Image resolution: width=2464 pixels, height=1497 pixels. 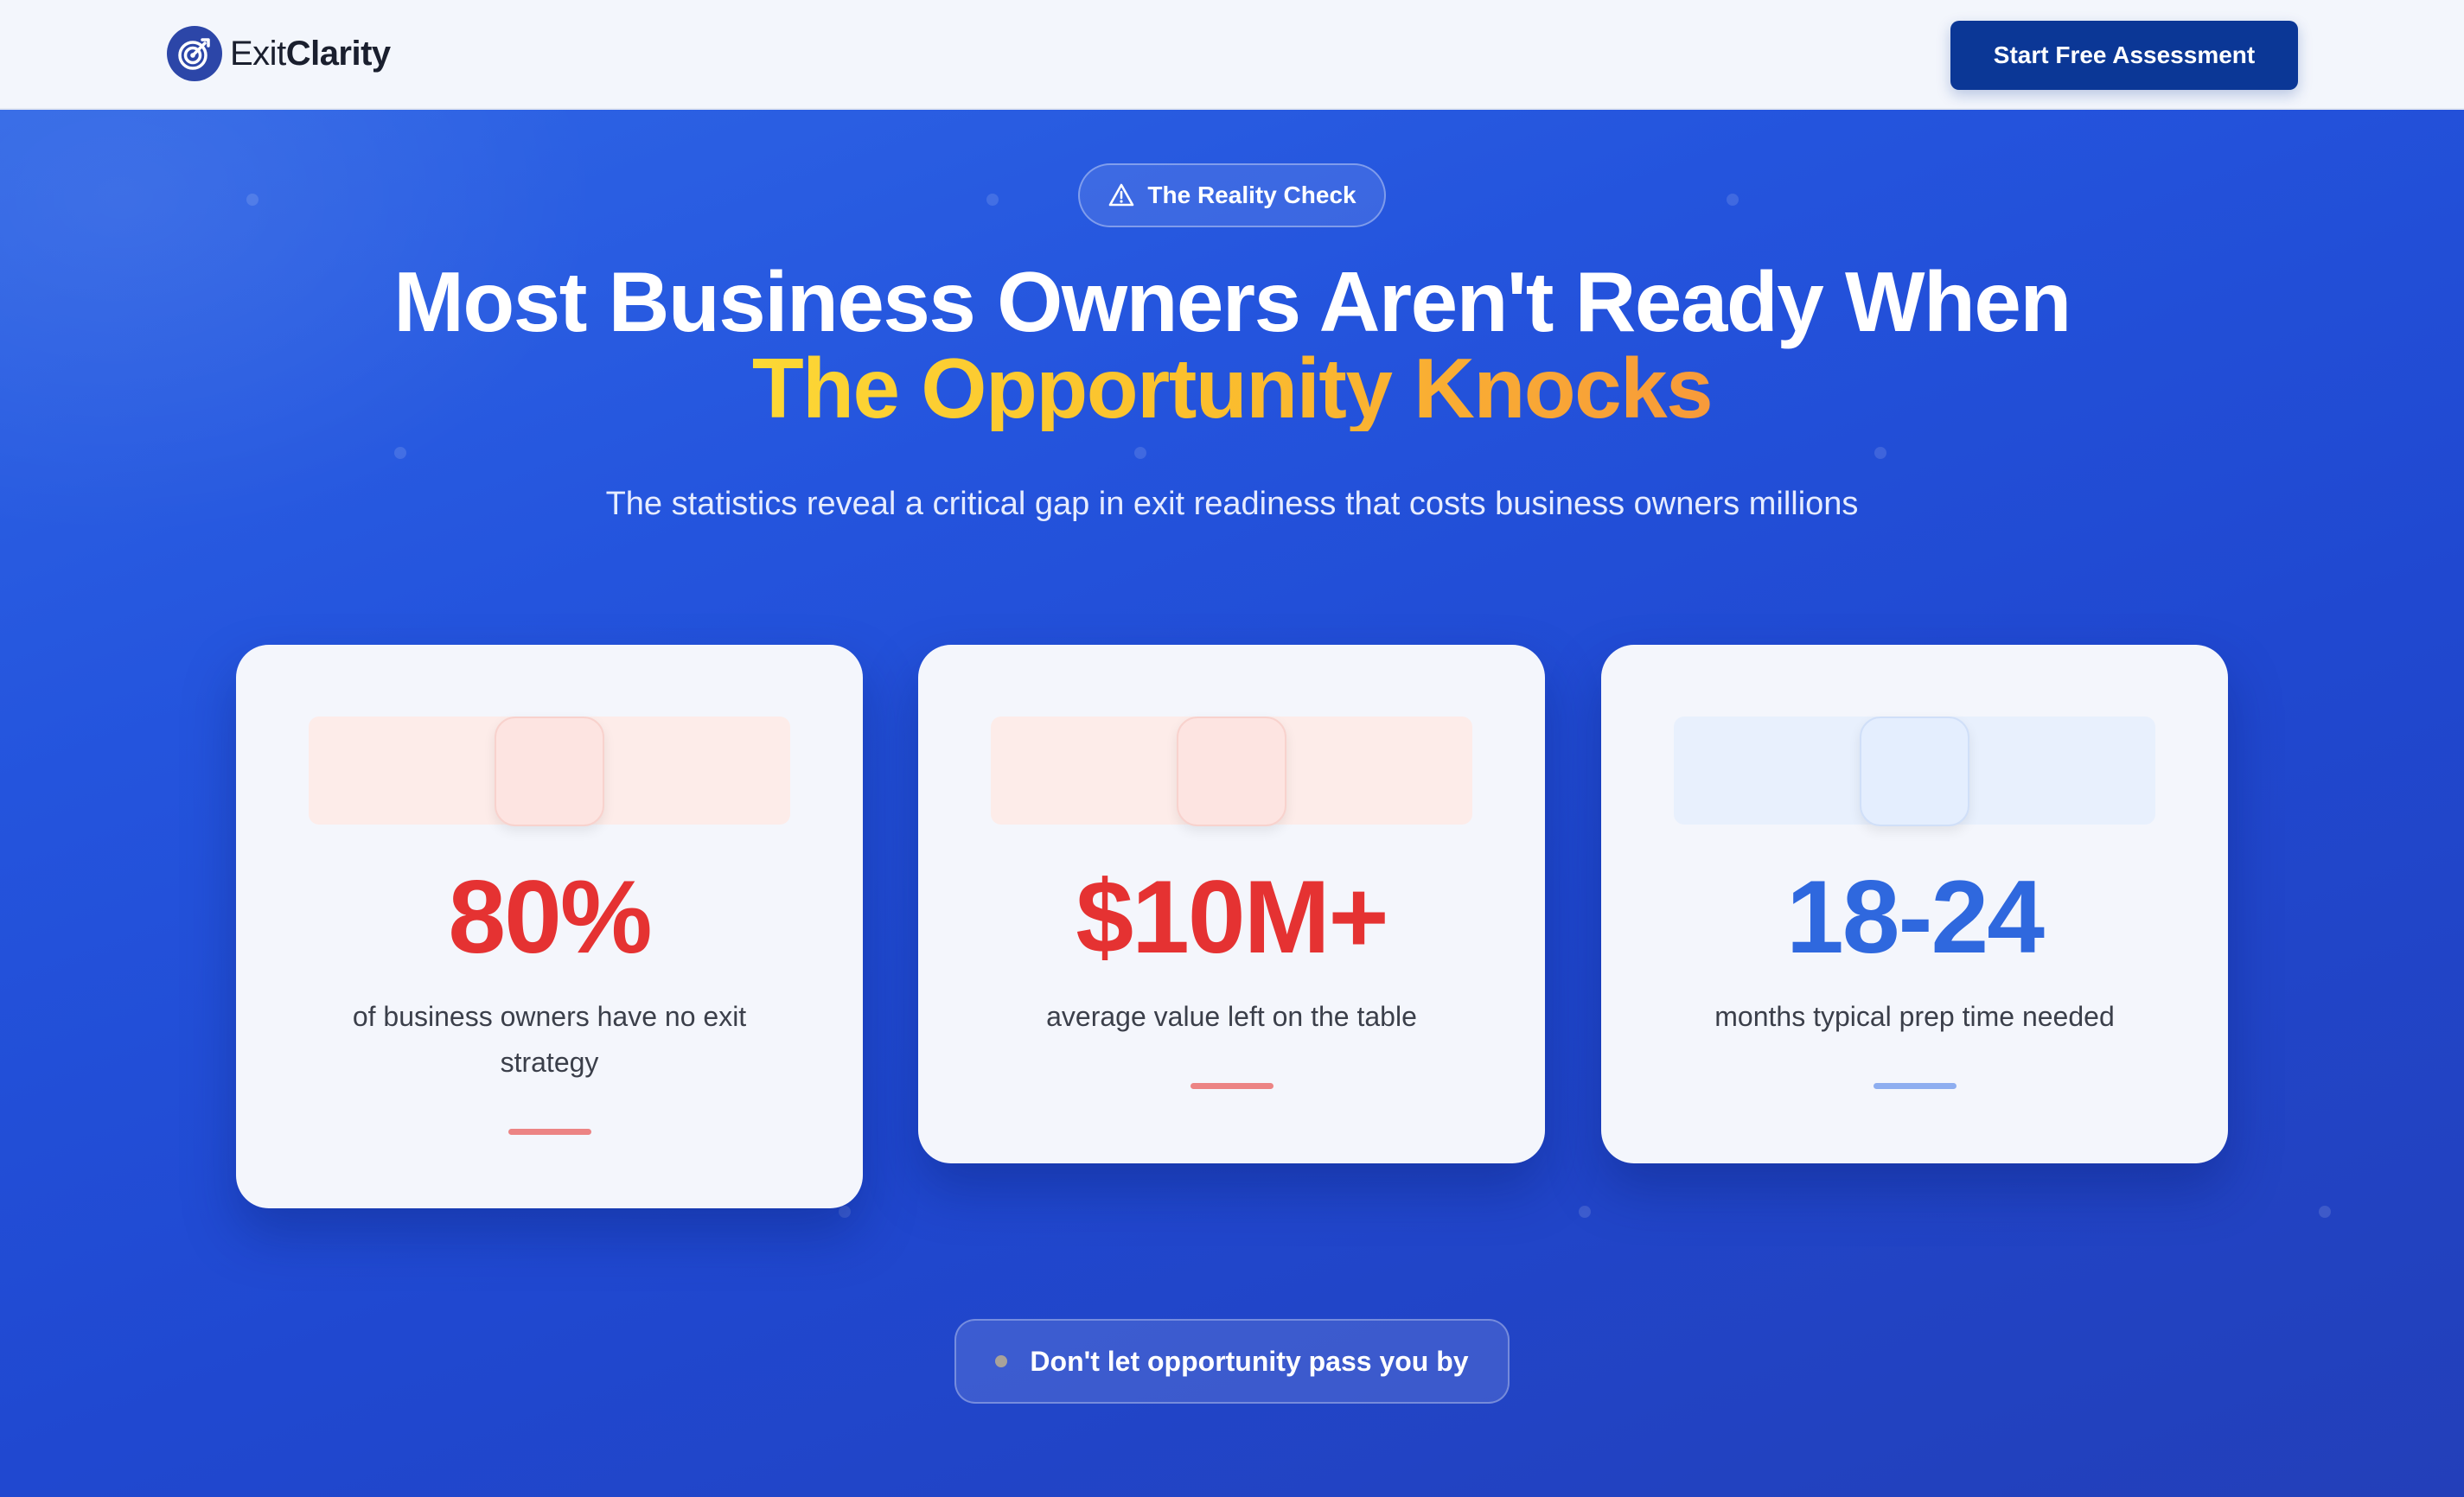 What do you see at coordinates (338, 53) in the screenshot?
I see `brand-name-bold: Clarity` at bounding box center [338, 53].